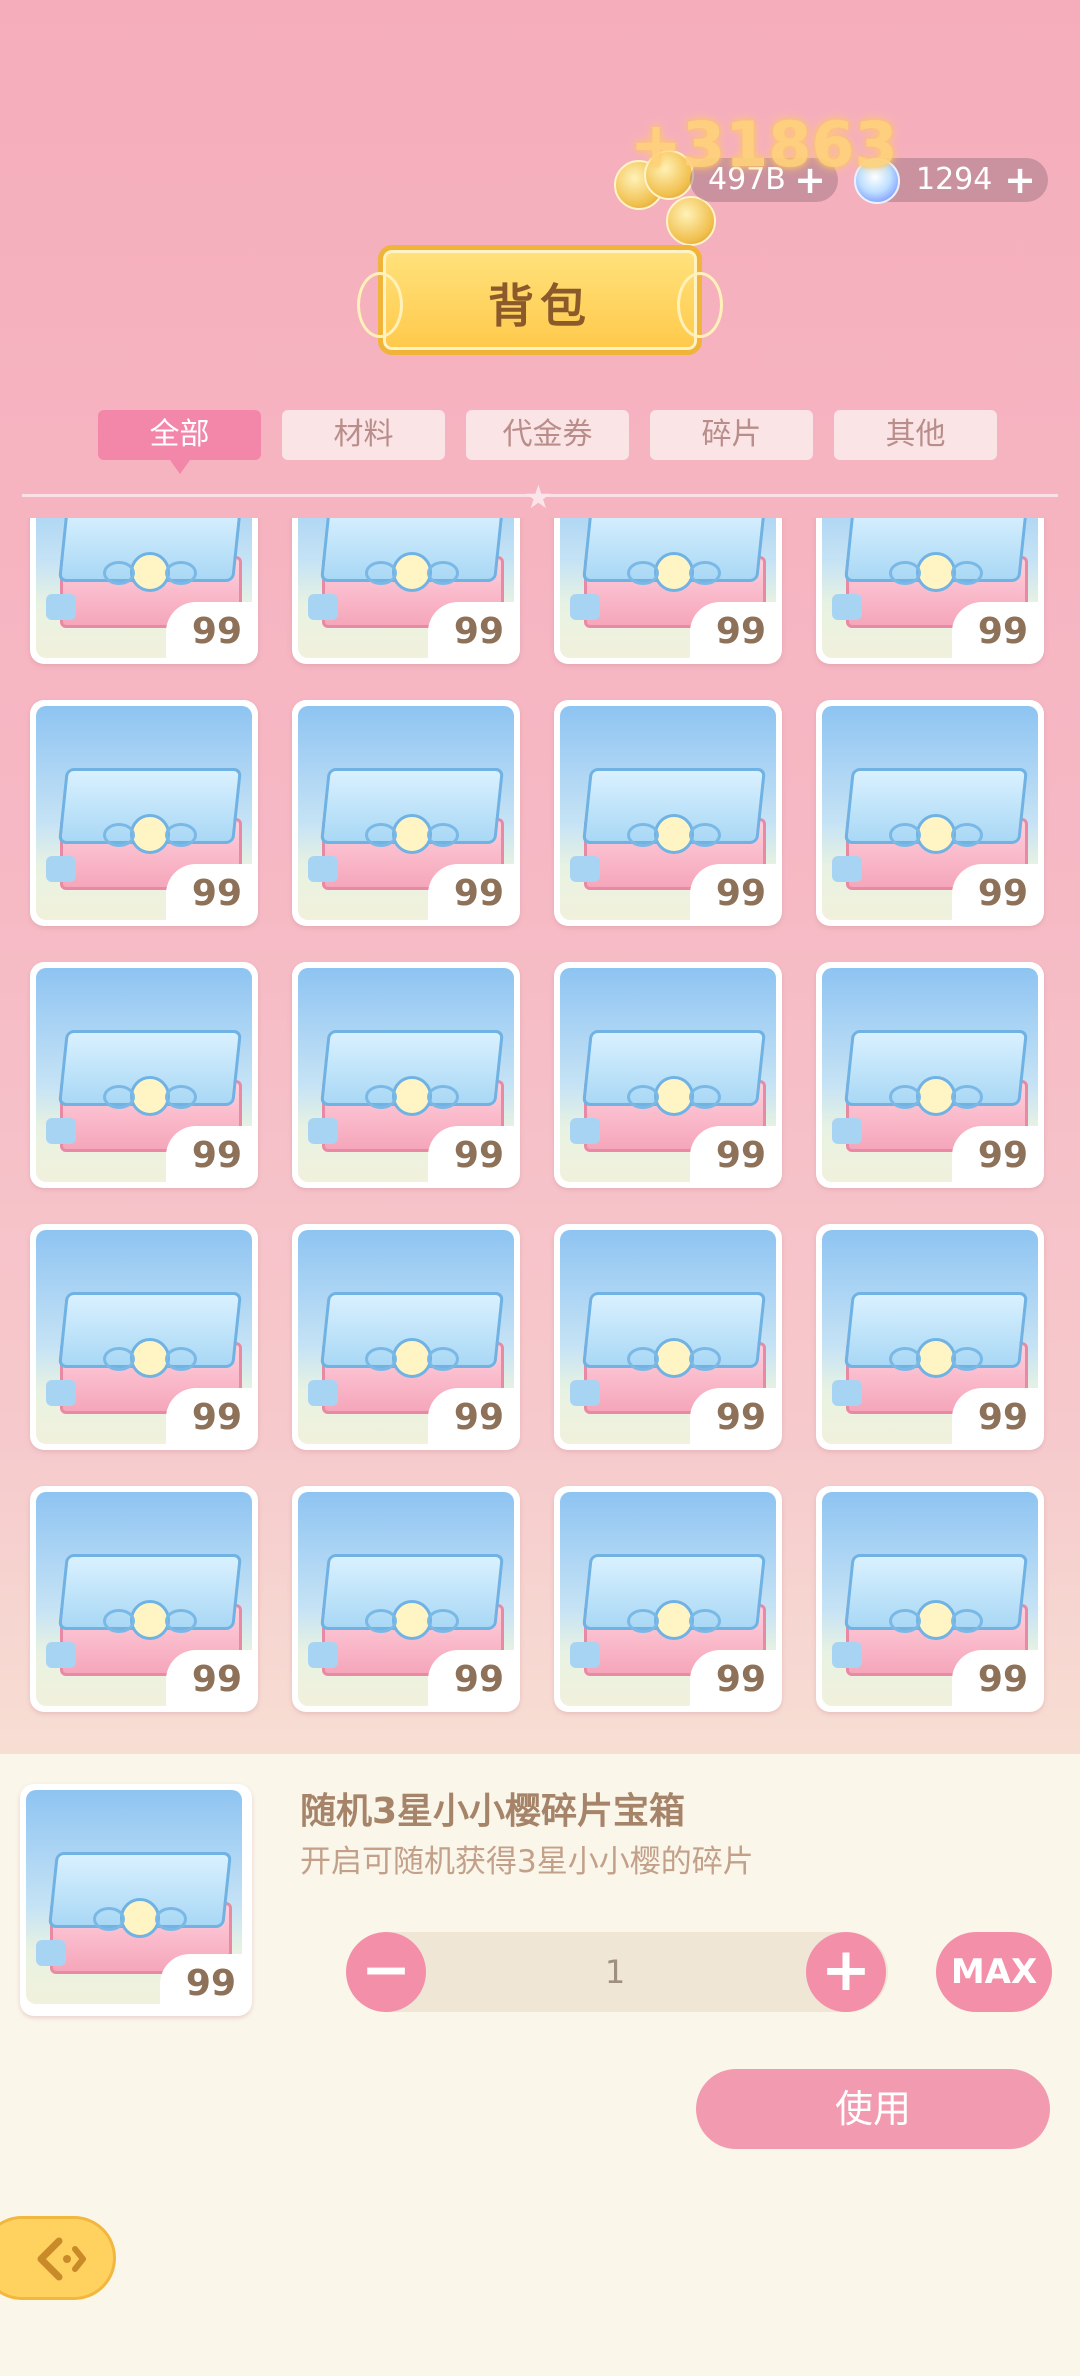 This screenshot has height=2376, width=1080. Describe the element at coordinates (615, 1972) in the screenshot. I see `quantity-value: 1` at that location.